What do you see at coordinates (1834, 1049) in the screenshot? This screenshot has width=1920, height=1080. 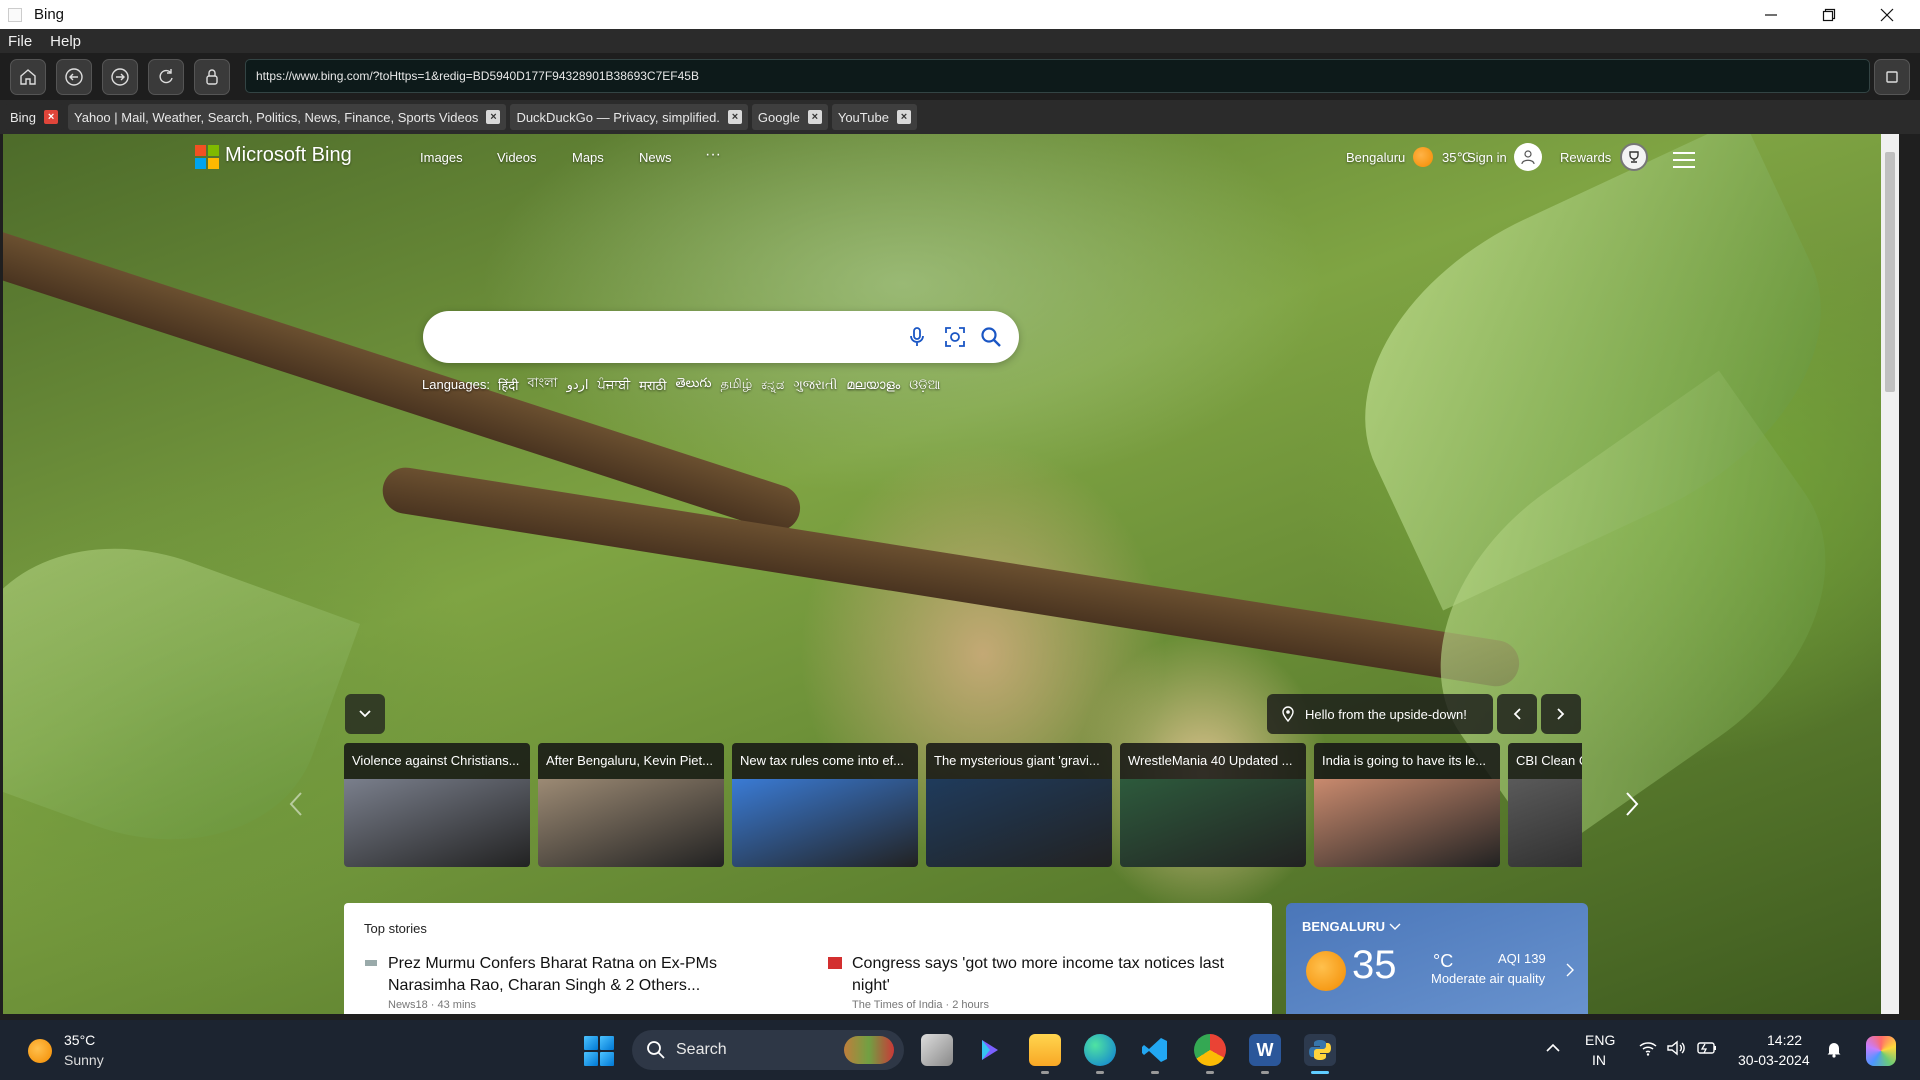 I see `notification-bell-icon` at bounding box center [1834, 1049].